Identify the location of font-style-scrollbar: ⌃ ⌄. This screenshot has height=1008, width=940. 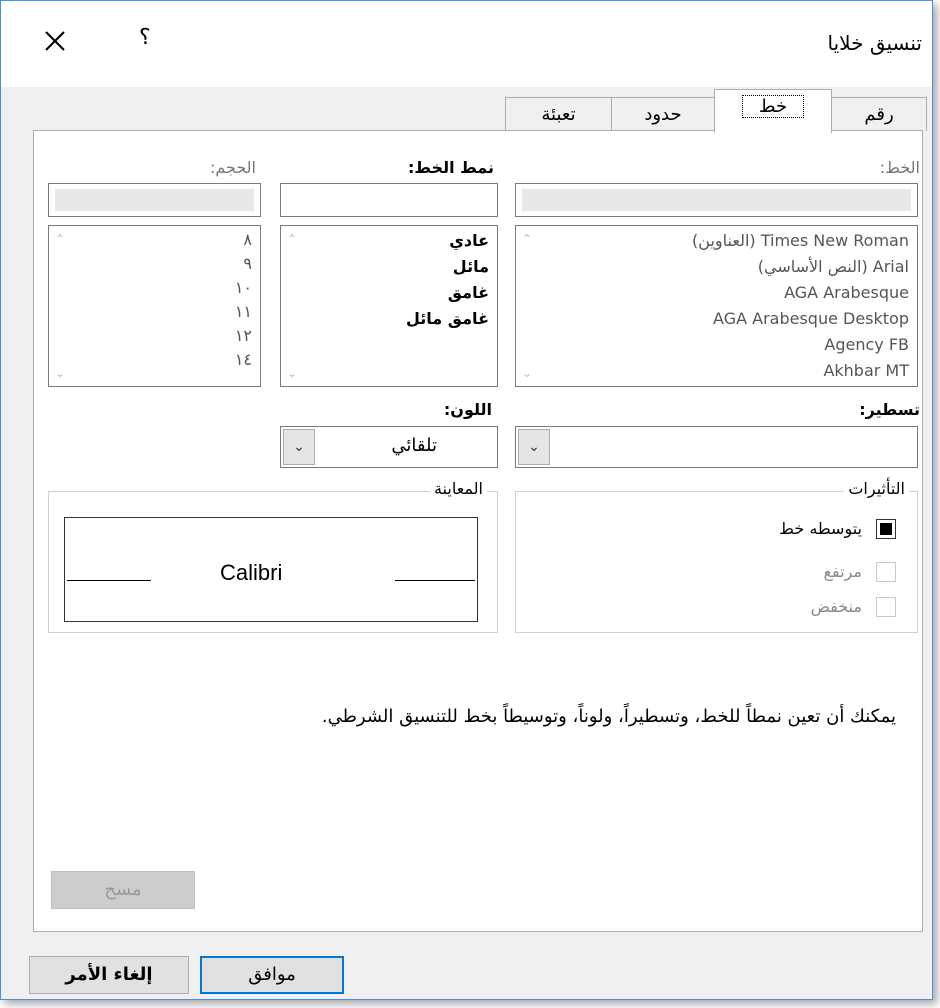
(294, 306).